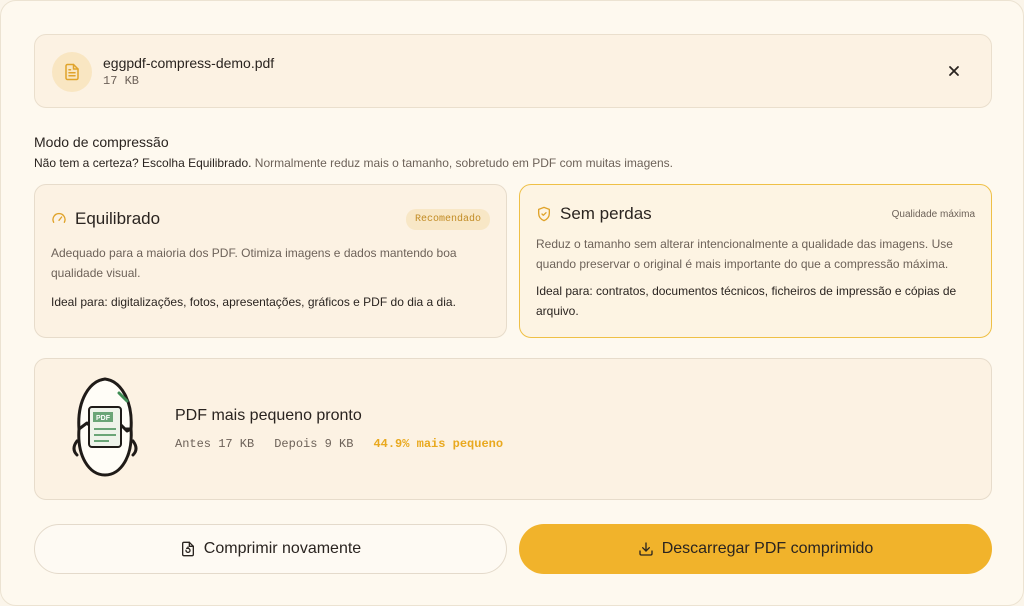 The height and width of the screenshot is (606, 1024). I want to click on egg-mascot-illustration: PDF, so click(105, 427).